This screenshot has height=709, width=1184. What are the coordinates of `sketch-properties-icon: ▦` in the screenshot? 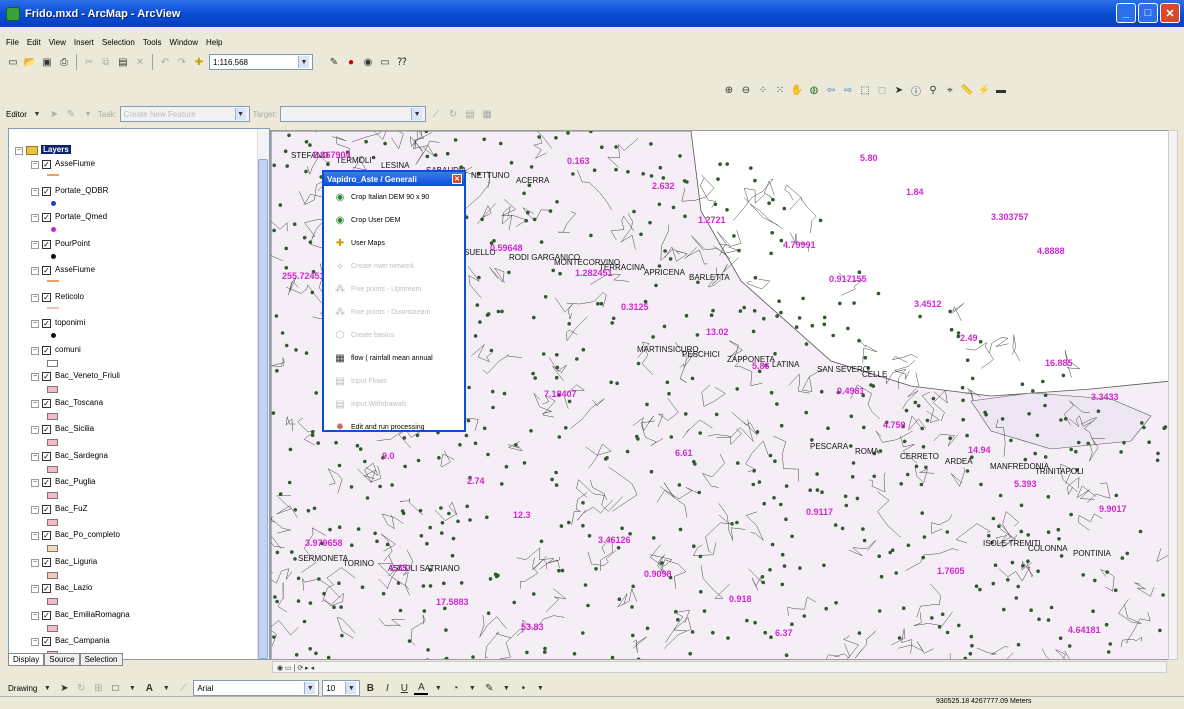 It's located at (487, 114).